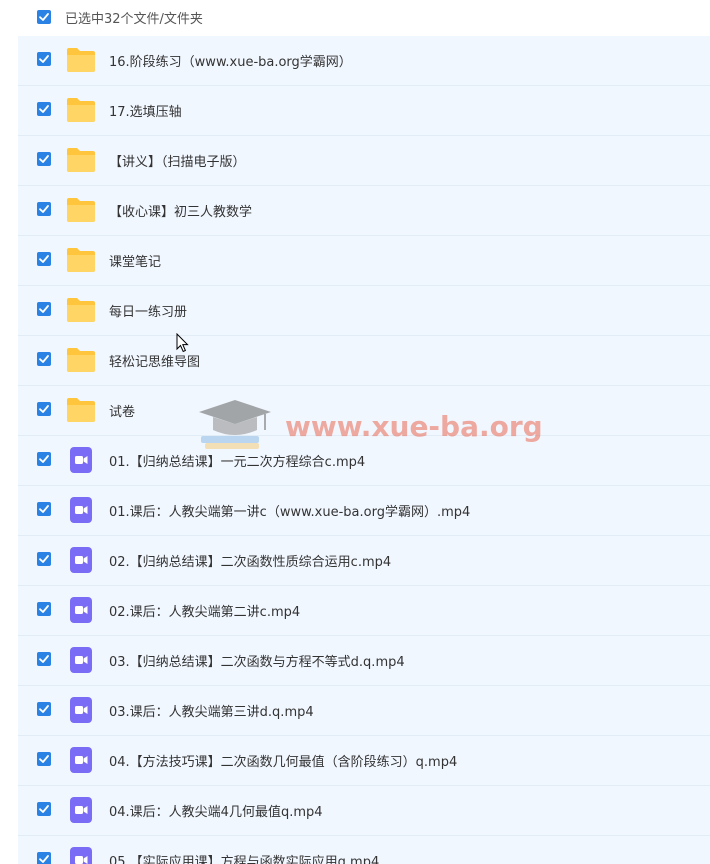 The width and height of the screenshot is (710, 864). Describe the element at coordinates (250, 560) in the screenshot. I see `file-name: 02.【归纳总结课】二次函数性质综合运用c.mp4` at that location.